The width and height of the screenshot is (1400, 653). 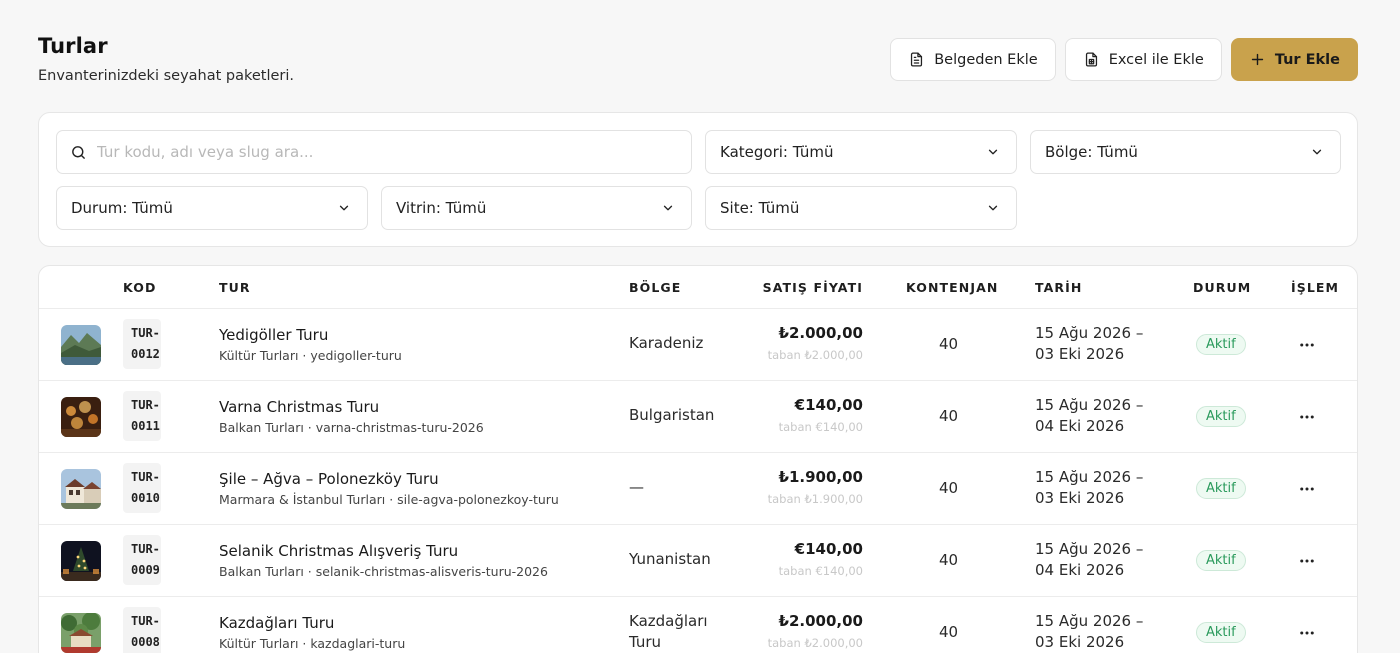 What do you see at coordinates (312, 643) in the screenshot?
I see `tour-category-slug: Kültür Turları · kazdaglari-turu` at bounding box center [312, 643].